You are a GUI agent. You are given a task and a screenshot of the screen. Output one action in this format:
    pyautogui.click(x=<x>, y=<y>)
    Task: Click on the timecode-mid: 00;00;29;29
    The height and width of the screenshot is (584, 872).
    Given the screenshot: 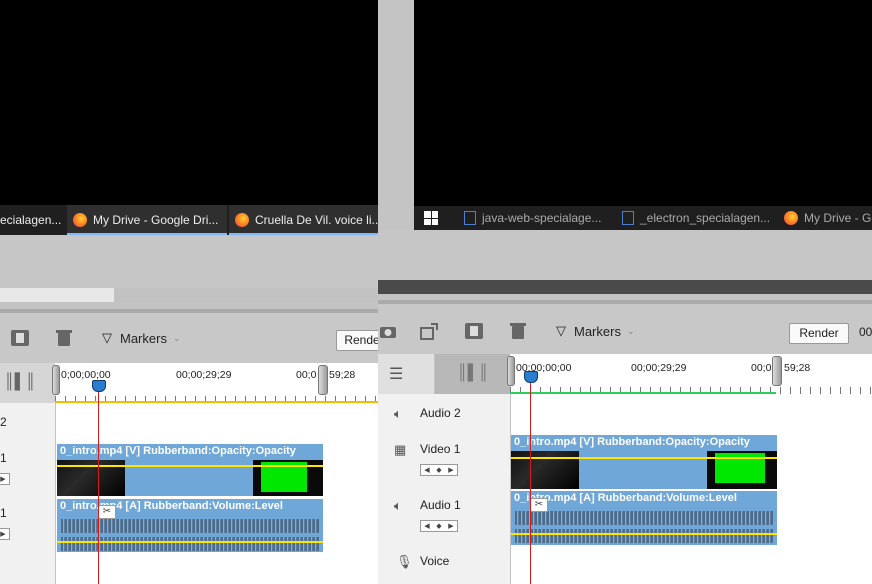 What is the action you would take?
    pyautogui.click(x=204, y=375)
    